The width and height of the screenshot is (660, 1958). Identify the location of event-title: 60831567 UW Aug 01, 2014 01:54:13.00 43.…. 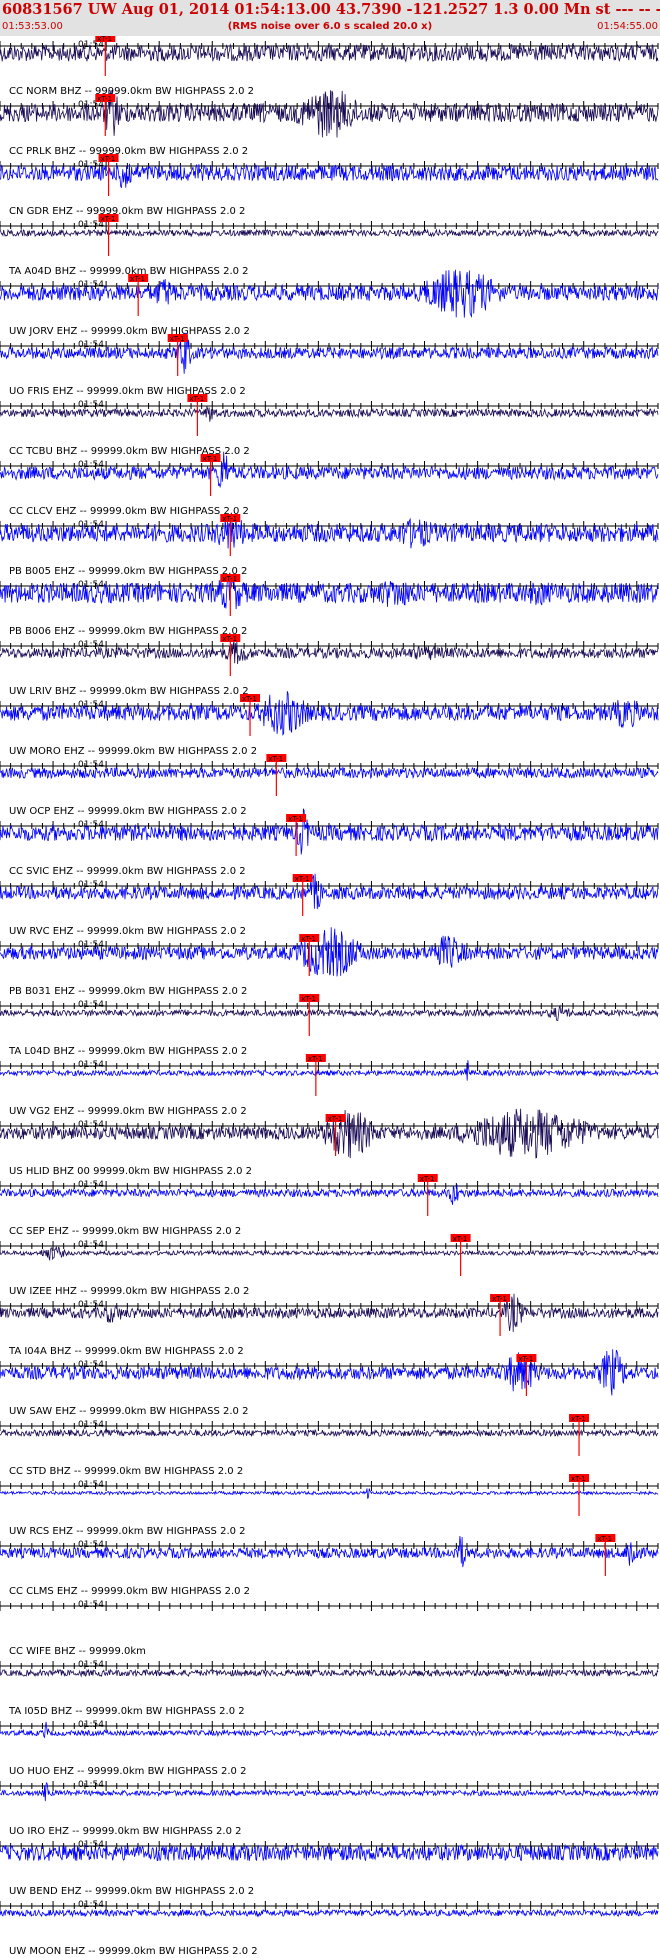
(331, 9).